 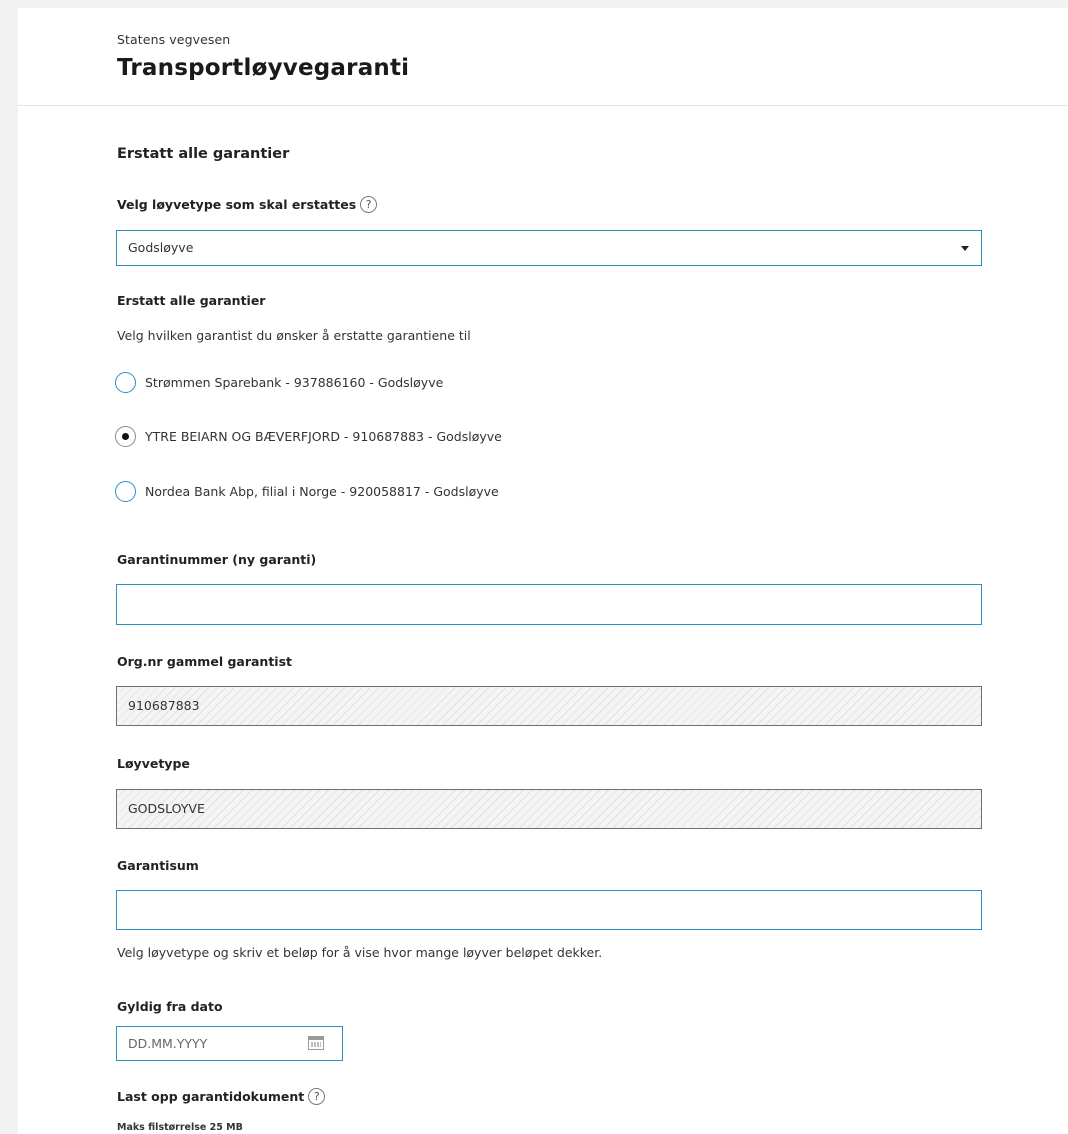 I want to click on license-type-label: Løyvetype, so click(x=153, y=763).